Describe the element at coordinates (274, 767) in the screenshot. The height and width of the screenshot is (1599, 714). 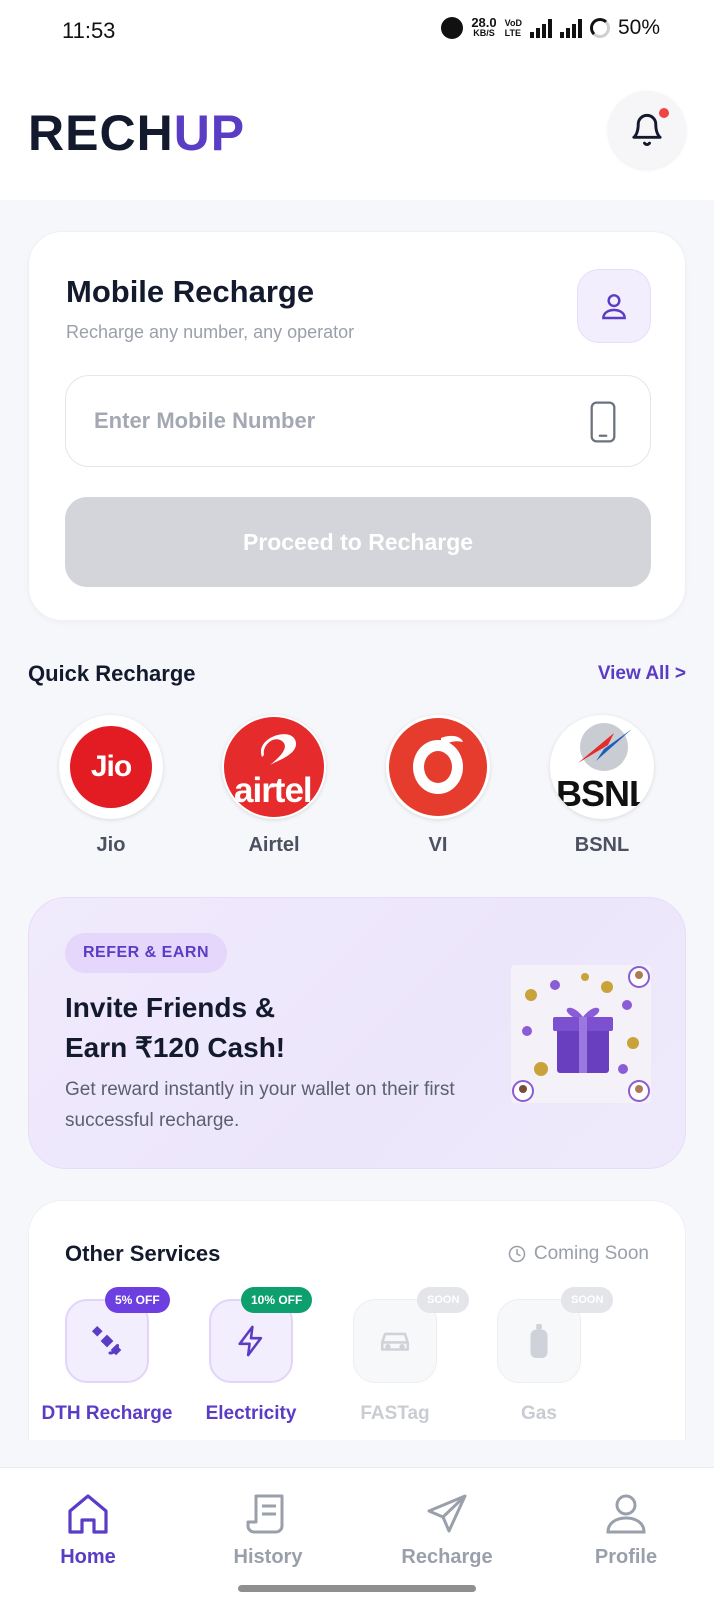
I see `airtel-logo: airtel` at that location.